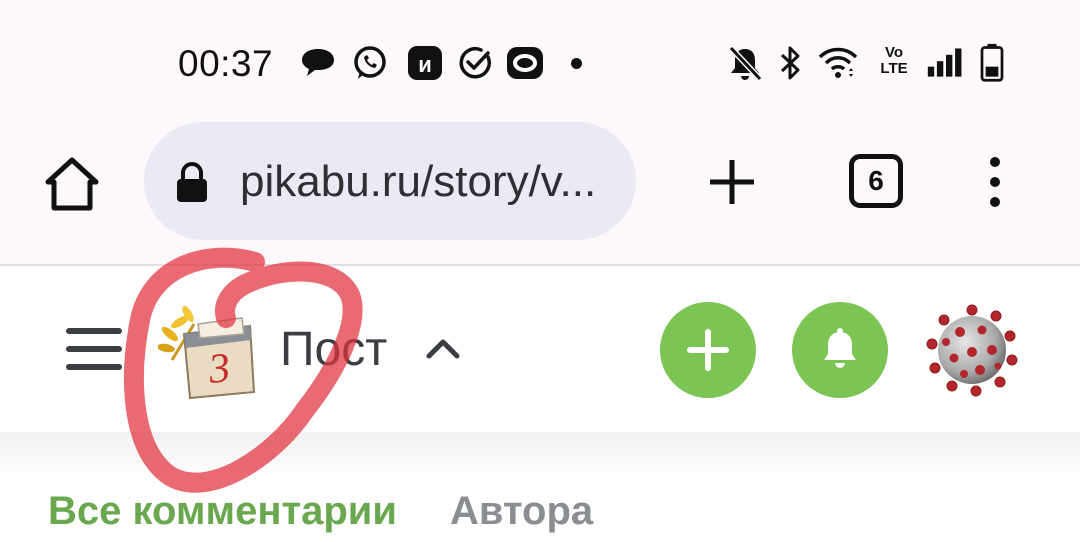 The height and width of the screenshot is (542, 1080). I want to click on wifi-icon, so click(838, 62).